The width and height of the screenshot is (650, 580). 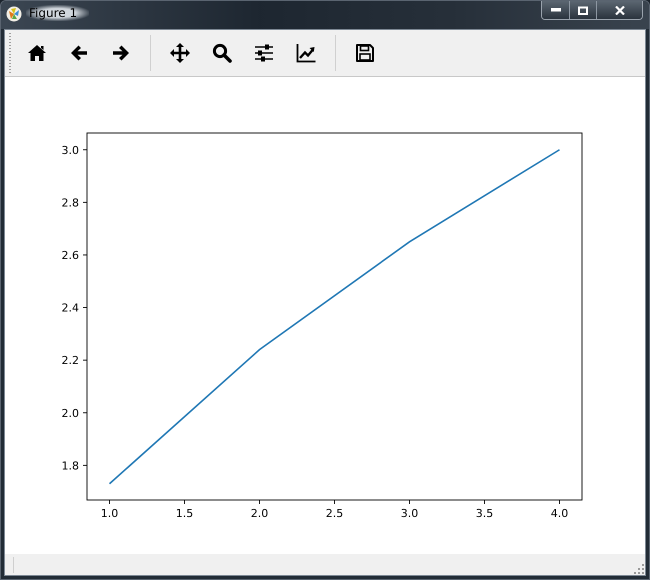 What do you see at coordinates (70, 465) in the screenshot?
I see `tick-label: 1.8` at bounding box center [70, 465].